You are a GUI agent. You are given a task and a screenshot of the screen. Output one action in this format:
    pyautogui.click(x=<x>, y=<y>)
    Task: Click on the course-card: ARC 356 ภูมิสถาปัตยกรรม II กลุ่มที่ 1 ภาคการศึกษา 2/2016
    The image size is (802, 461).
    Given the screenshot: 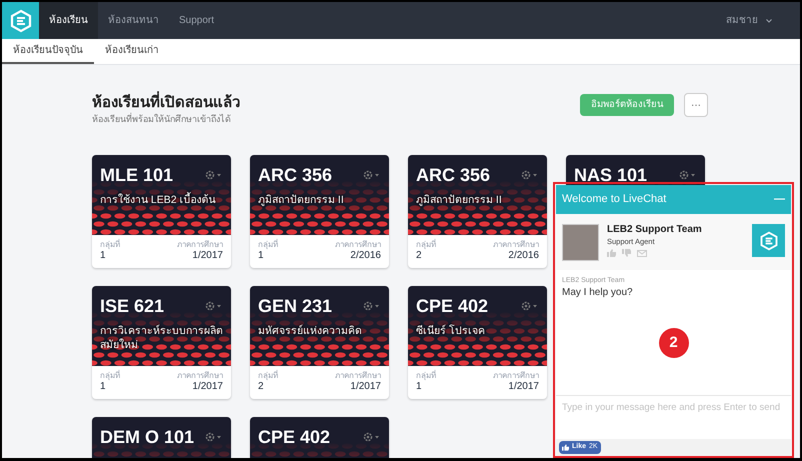 What is the action you would take?
    pyautogui.click(x=319, y=211)
    